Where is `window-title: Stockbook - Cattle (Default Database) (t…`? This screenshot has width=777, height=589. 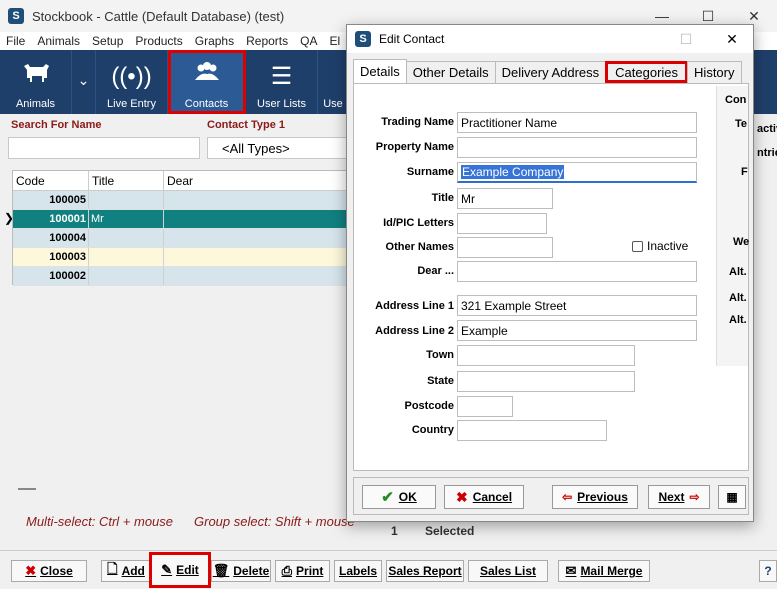 window-title: Stockbook - Cattle (Default Database) (t… is located at coordinates (158, 16).